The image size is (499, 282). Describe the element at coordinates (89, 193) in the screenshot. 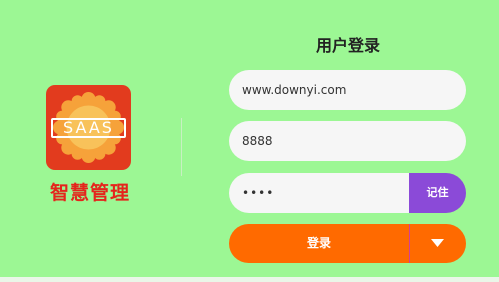

I see `brand-name: 智慧管理` at that location.